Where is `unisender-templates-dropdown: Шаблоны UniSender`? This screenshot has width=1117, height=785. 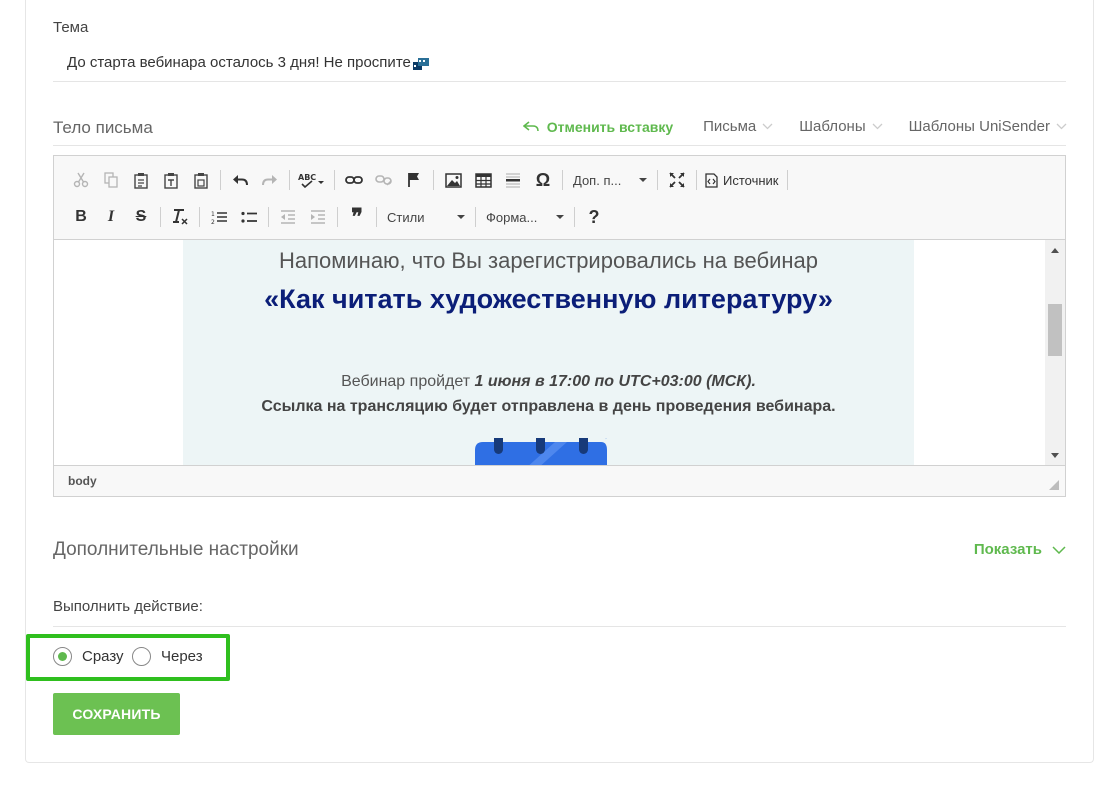
unisender-templates-dropdown: Шаблоны UniSender is located at coordinates (988, 126).